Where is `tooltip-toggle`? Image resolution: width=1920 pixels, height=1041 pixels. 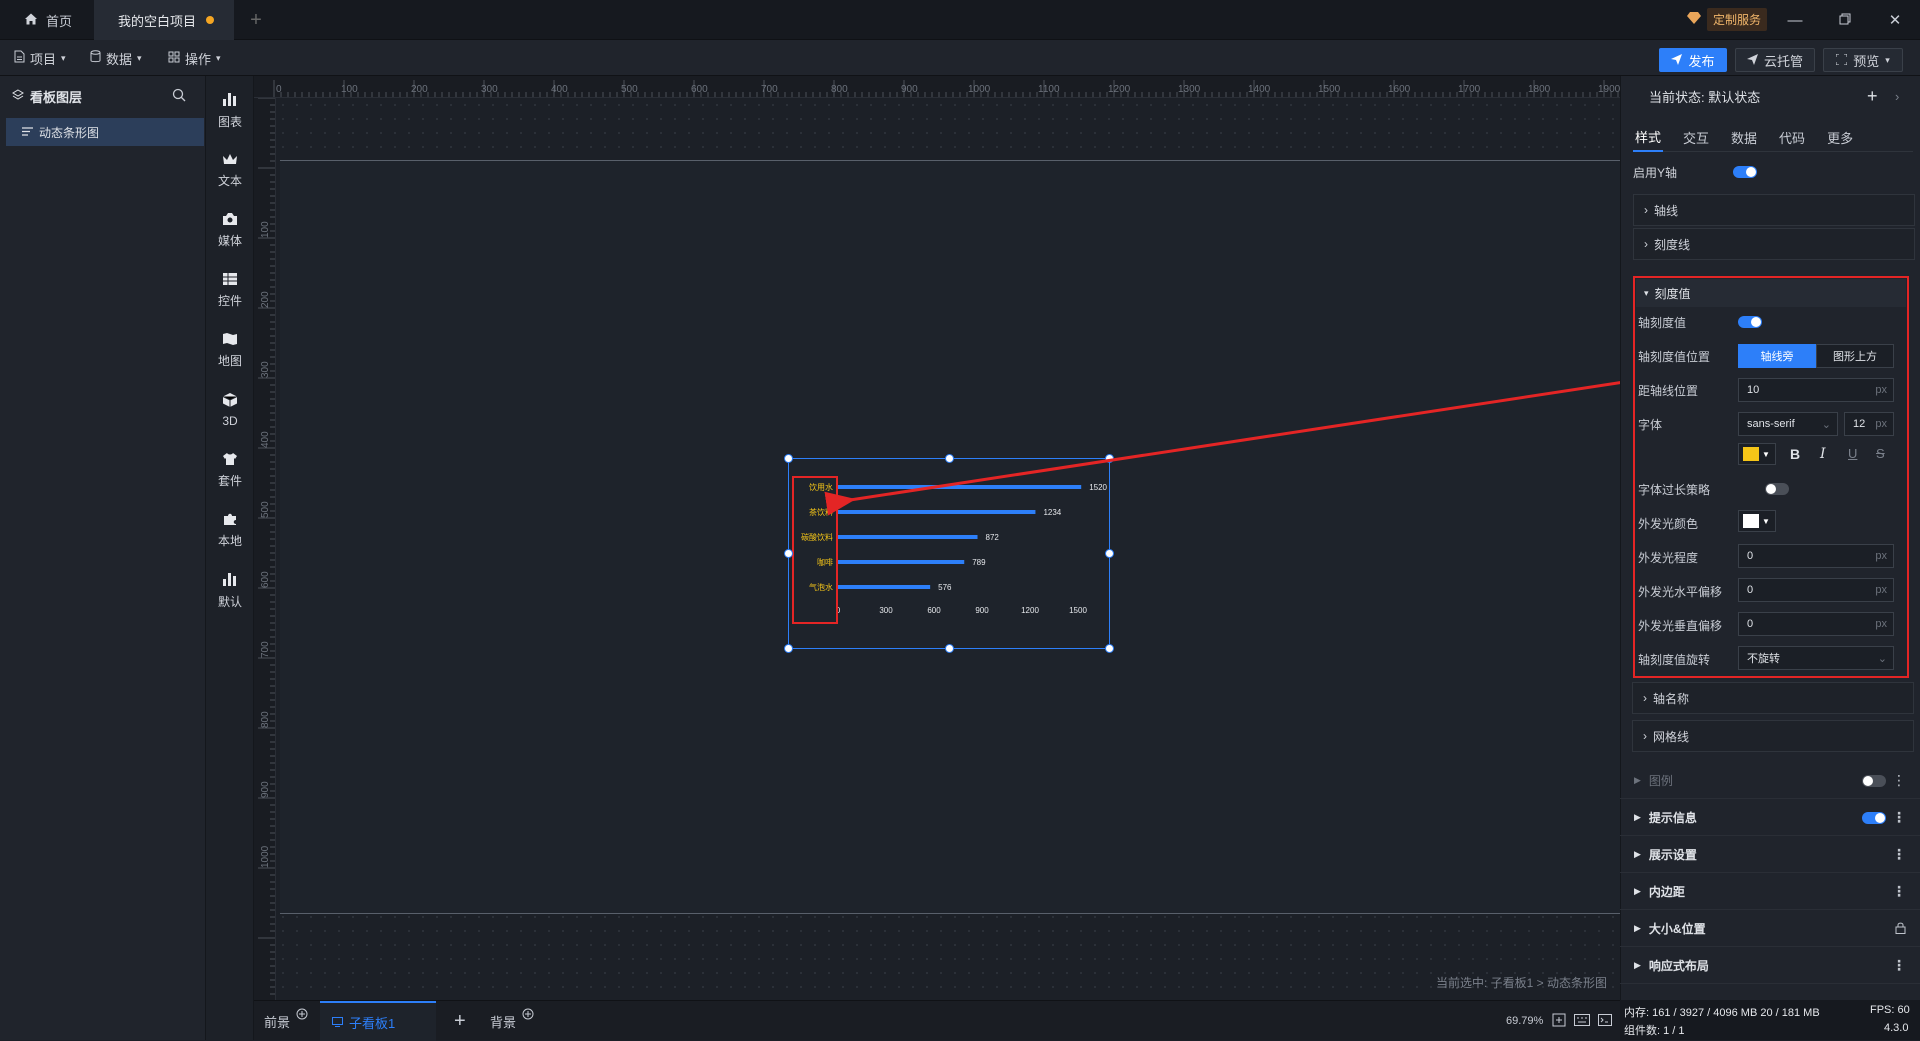
tooltip-toggle is located at coordinates (1874, 817).